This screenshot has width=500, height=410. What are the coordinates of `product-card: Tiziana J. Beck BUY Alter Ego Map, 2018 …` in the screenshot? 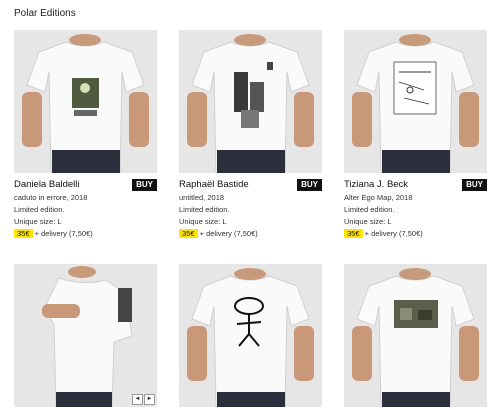 It's located at (415, 135).